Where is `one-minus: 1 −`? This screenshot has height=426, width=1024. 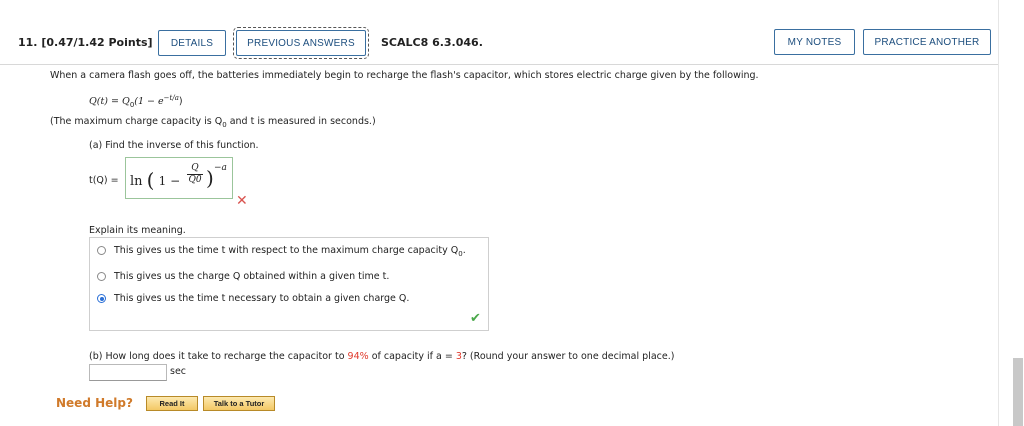 one-minus: 1 − is located at coordinates (169, 181).